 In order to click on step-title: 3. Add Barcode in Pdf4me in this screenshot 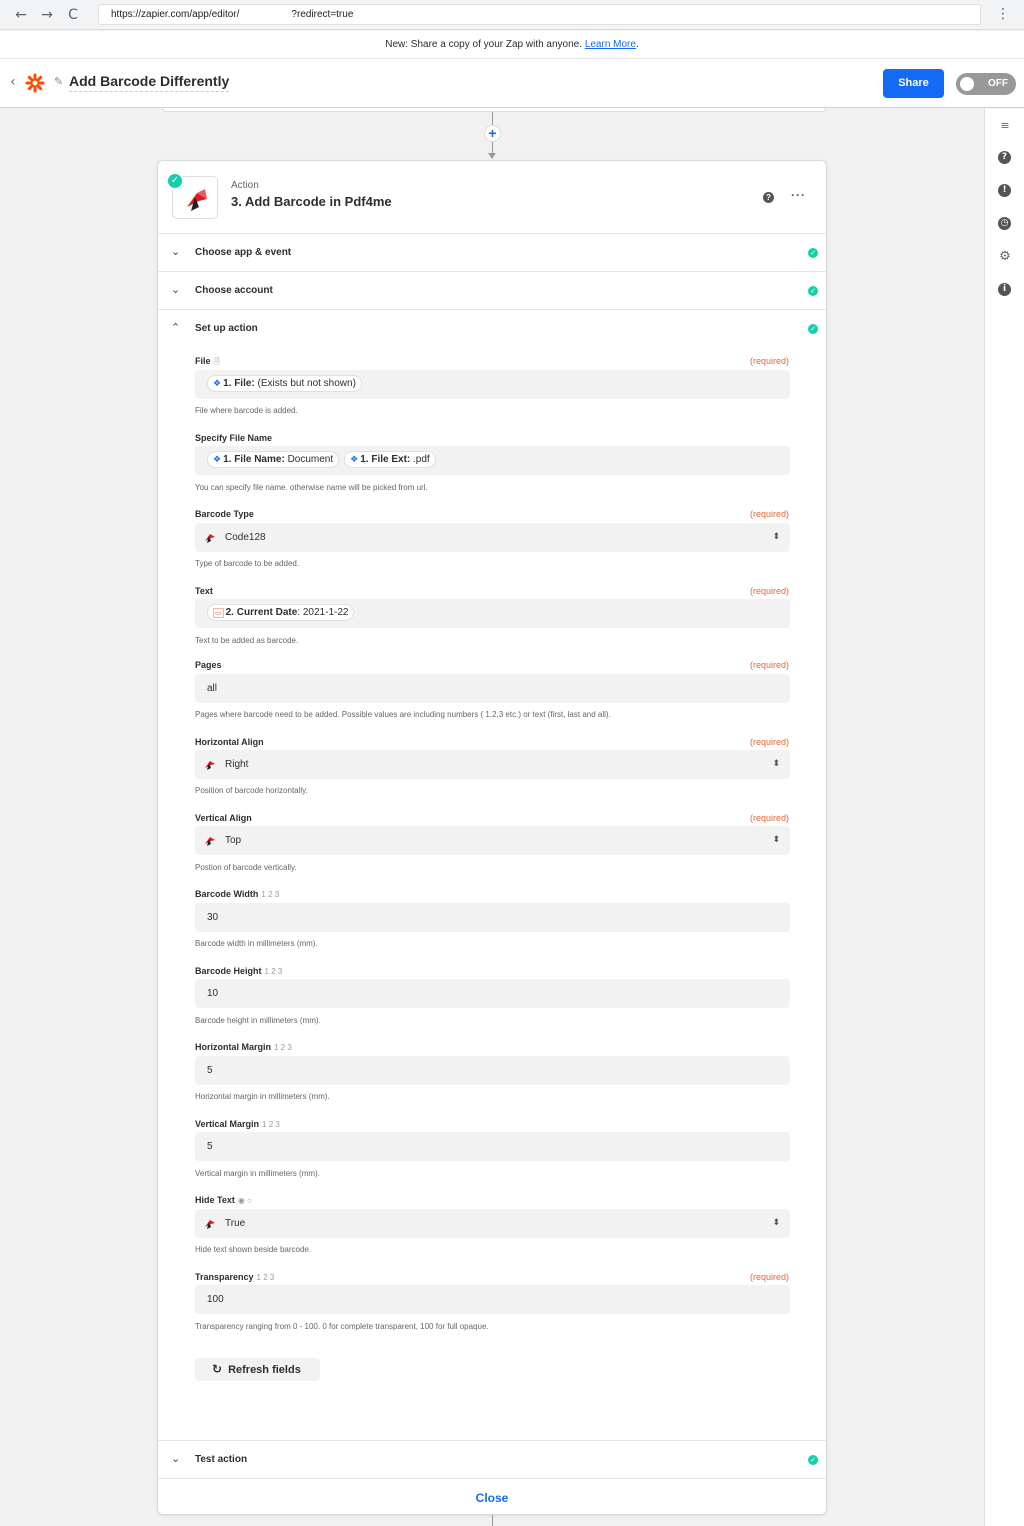, I will do `click(311, 201)`.